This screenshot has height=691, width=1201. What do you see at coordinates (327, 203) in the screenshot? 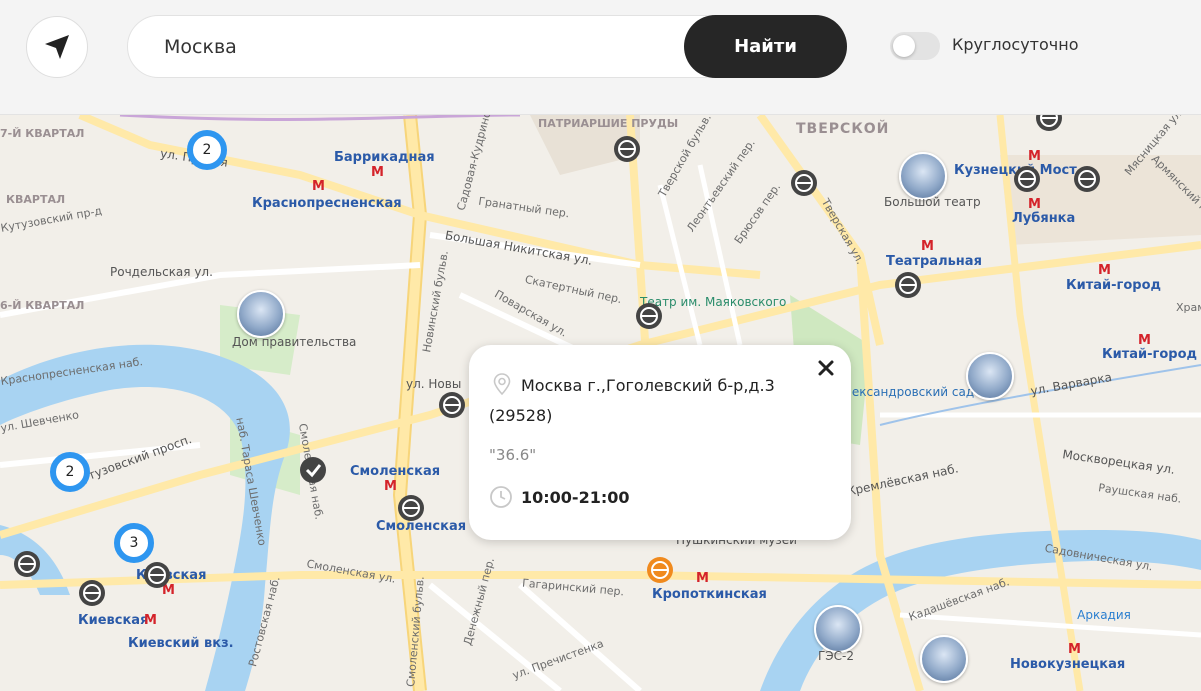
I see `metro-label: Краснопресненская` at bounding box center [327, 203].